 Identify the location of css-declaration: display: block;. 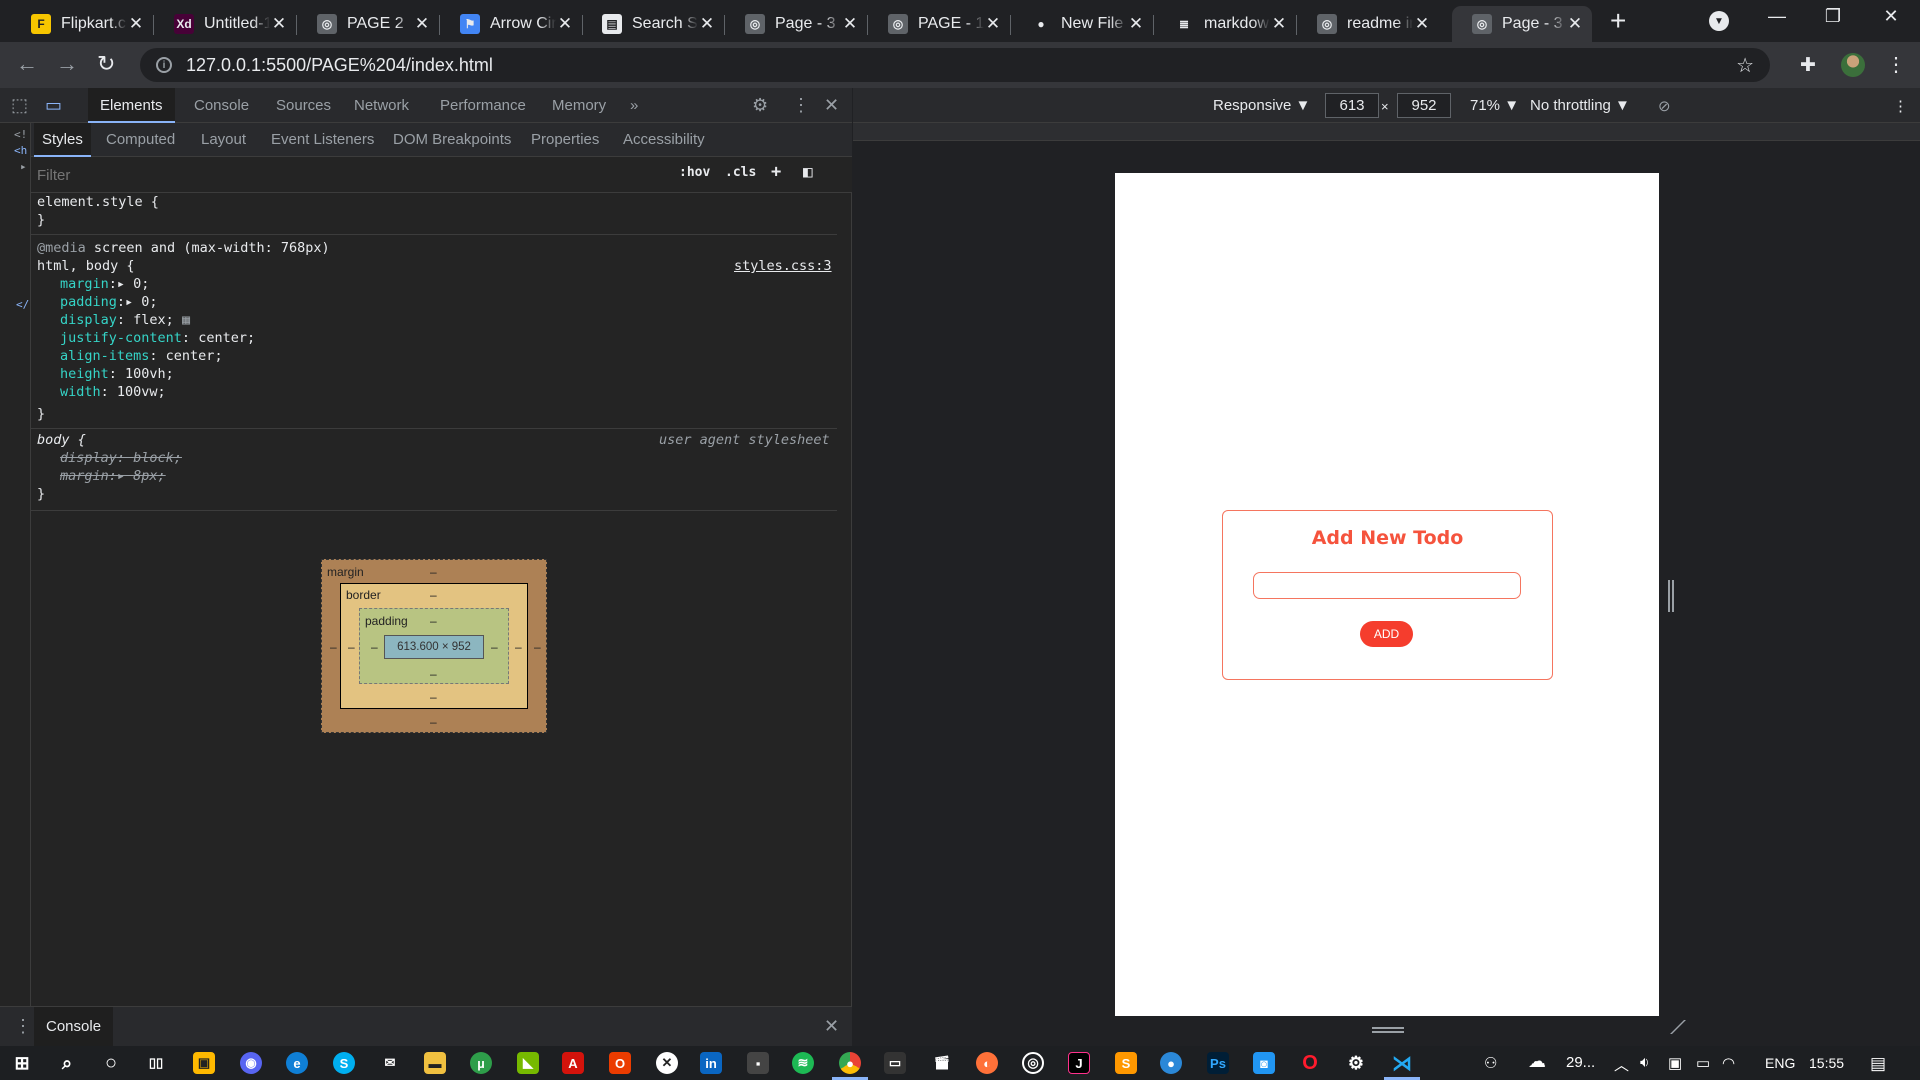
(121, 458).